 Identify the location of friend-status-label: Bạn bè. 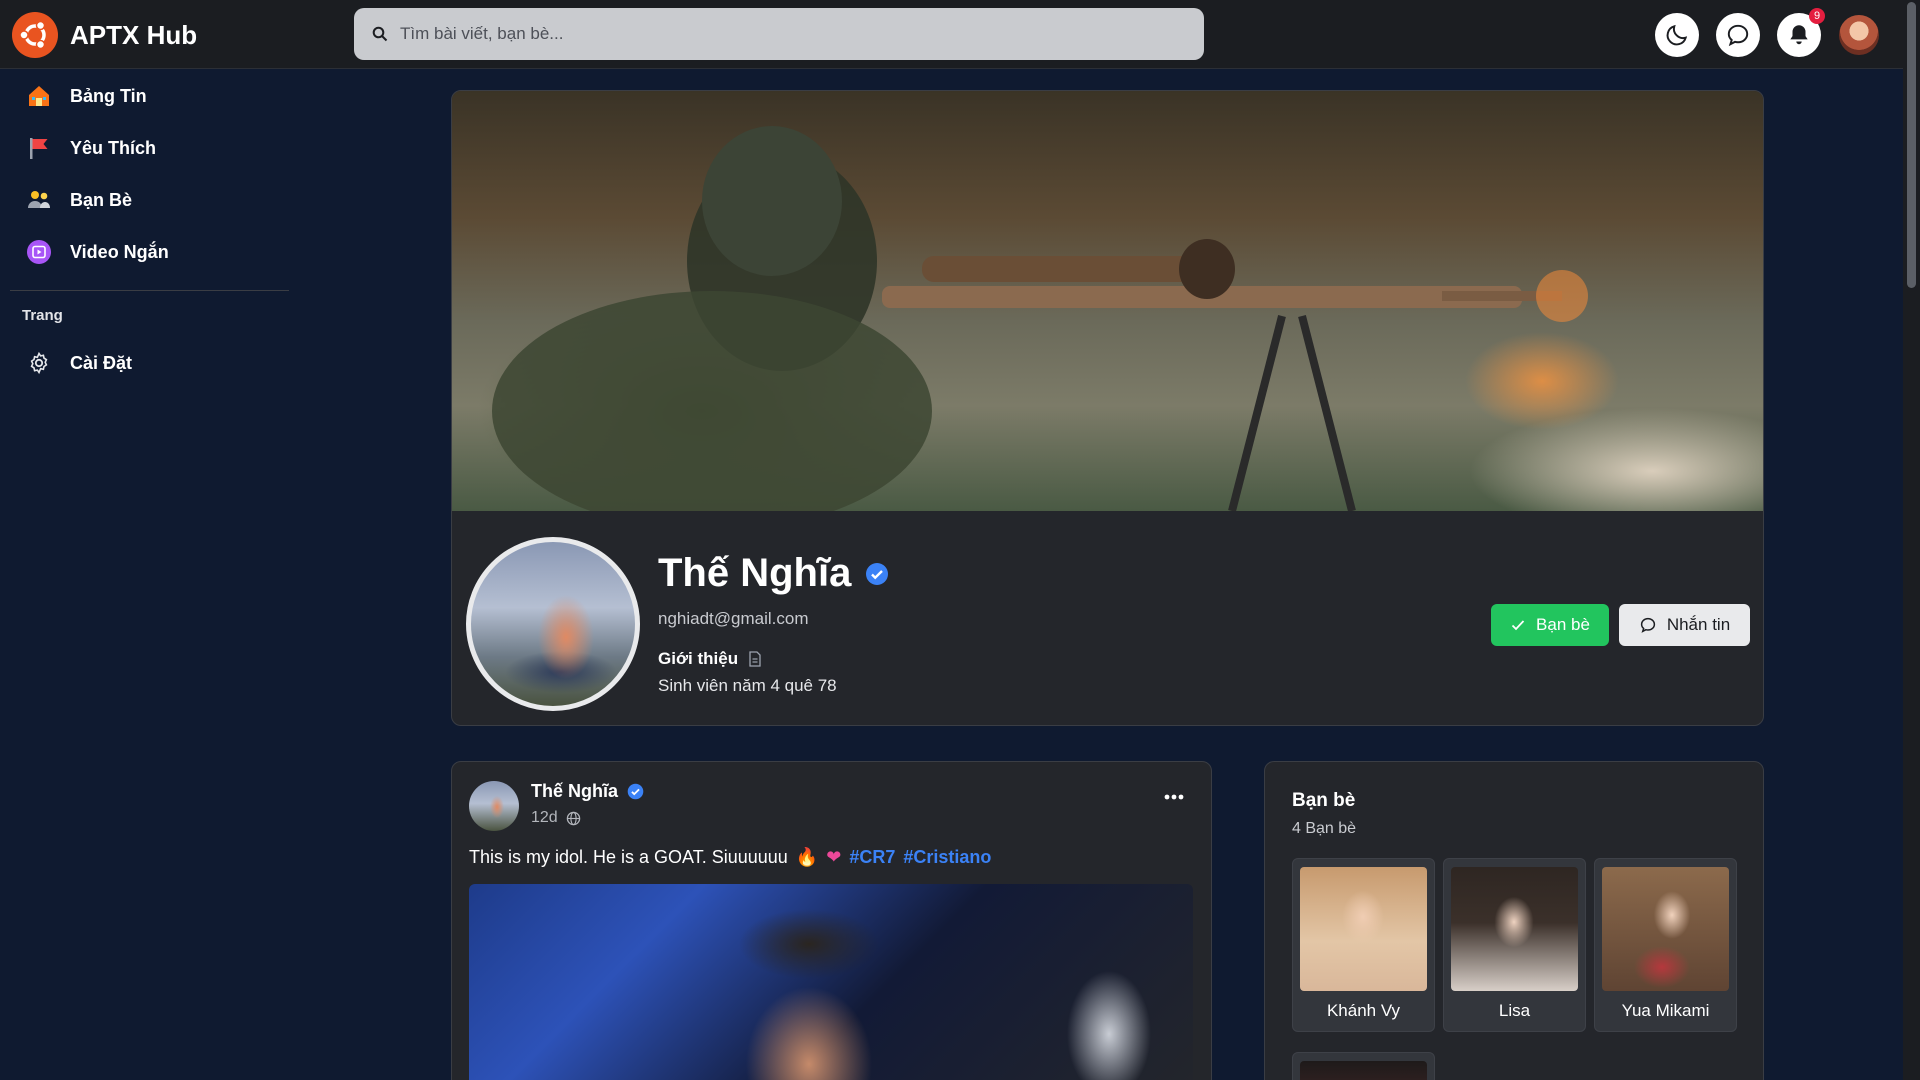
(1563, 624).